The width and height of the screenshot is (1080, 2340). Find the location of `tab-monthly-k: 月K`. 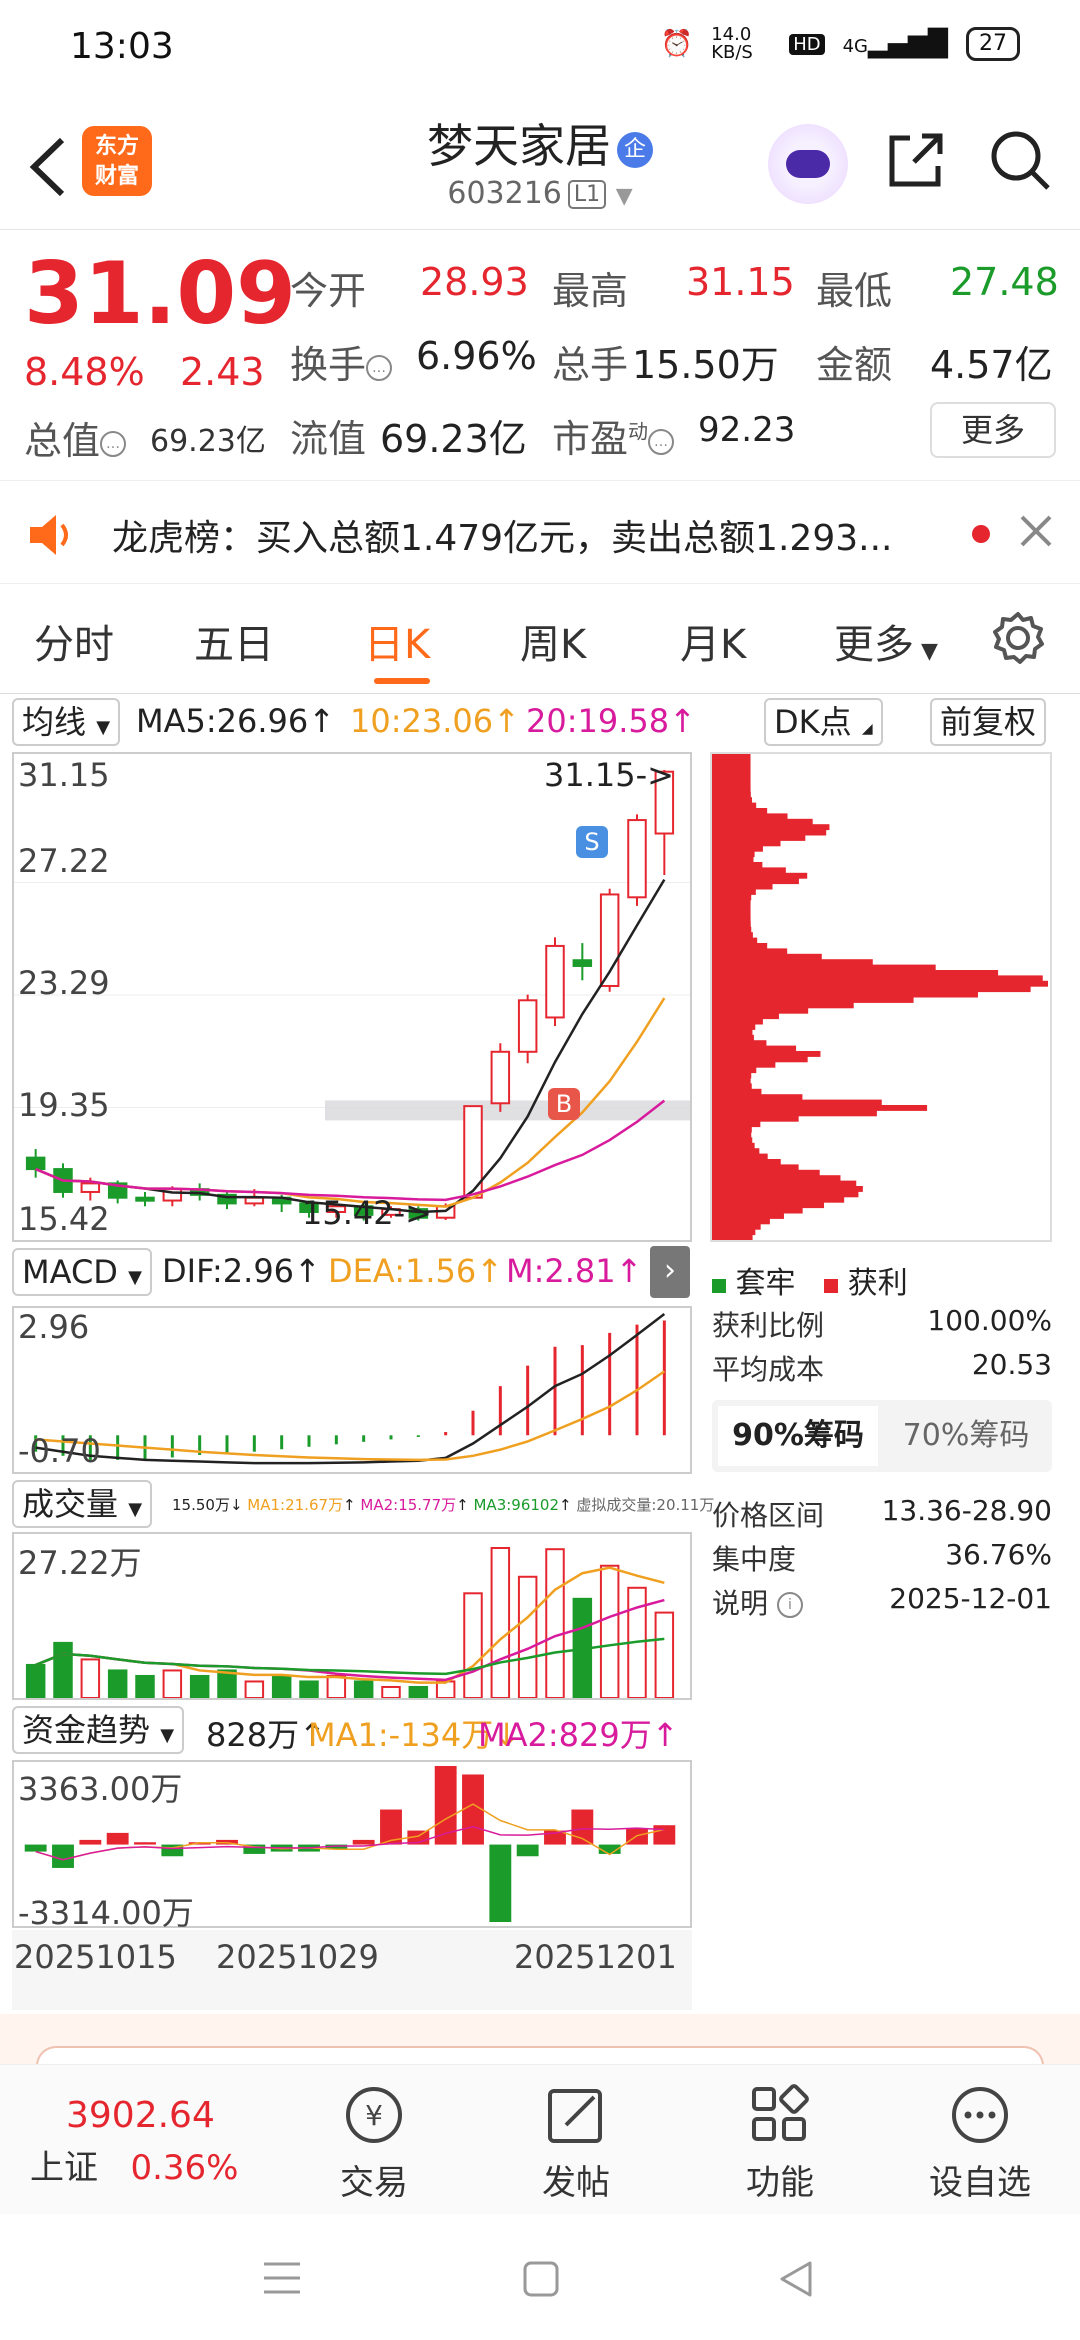

tab-monthly-k: 月K is located at coordinates (713, 641).